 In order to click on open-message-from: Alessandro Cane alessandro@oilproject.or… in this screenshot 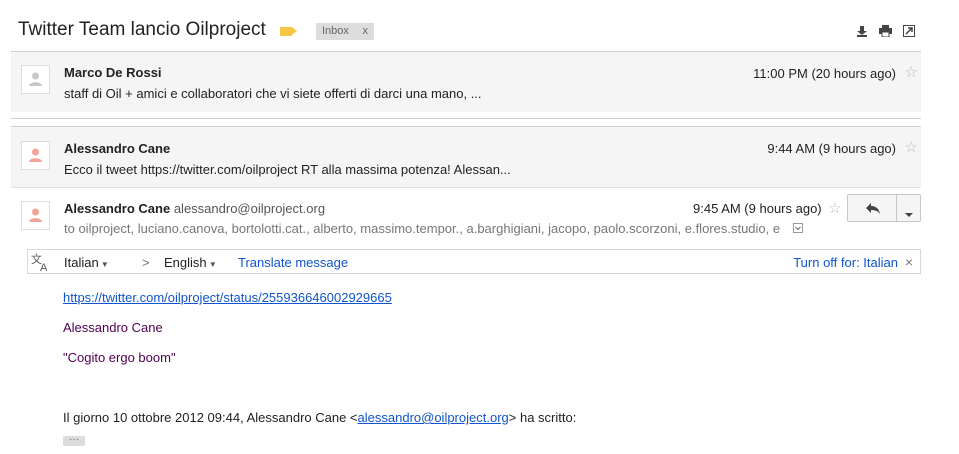, I will do `click(194, 208)`.